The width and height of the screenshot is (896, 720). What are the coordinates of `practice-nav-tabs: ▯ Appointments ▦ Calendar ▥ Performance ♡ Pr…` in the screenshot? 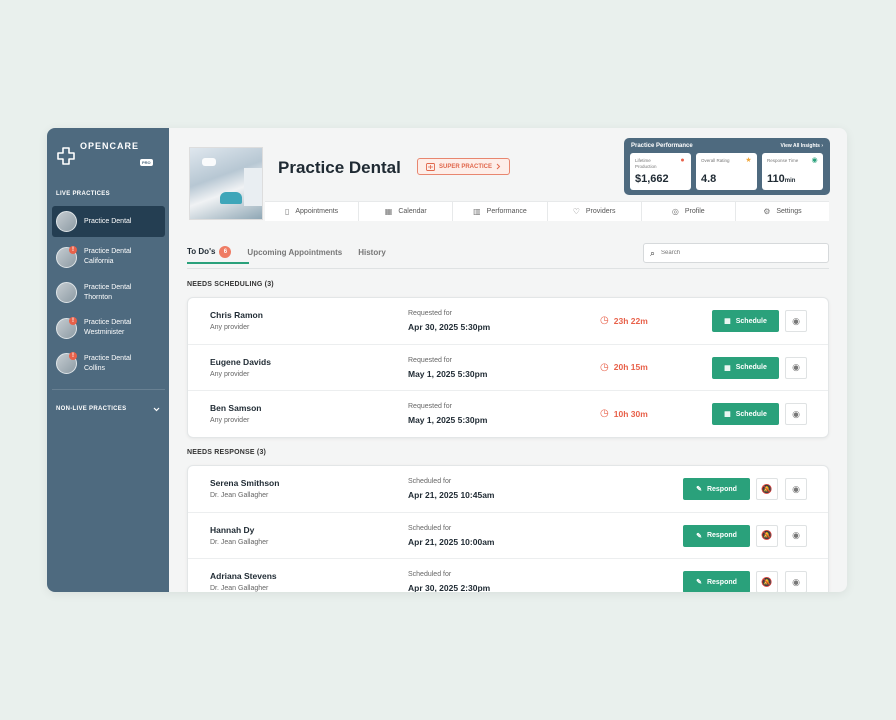 It's located at (547, 211).